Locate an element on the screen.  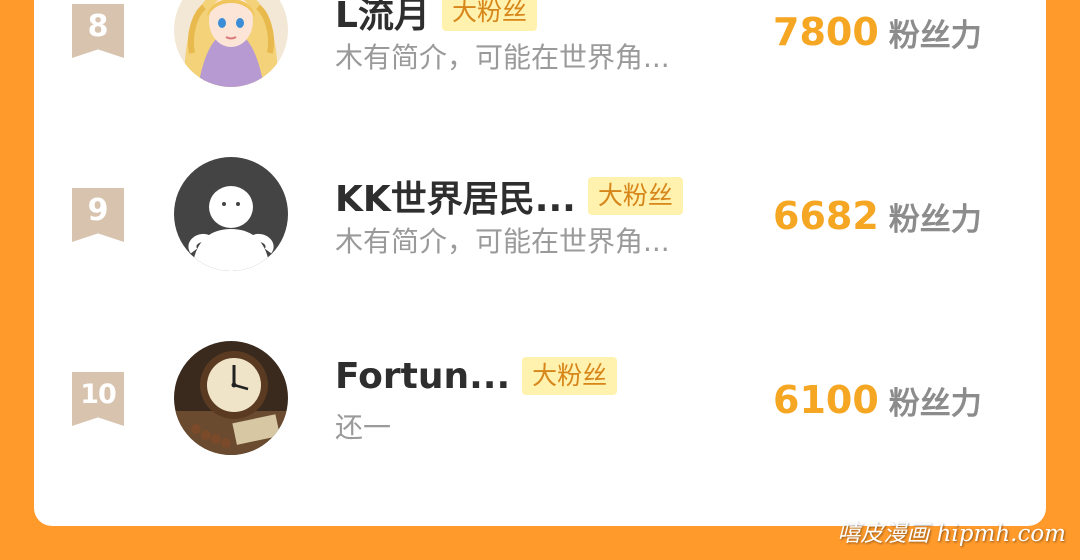
name-line: KK世界居民... 大粉丝 is located at coordinates (509, 197).